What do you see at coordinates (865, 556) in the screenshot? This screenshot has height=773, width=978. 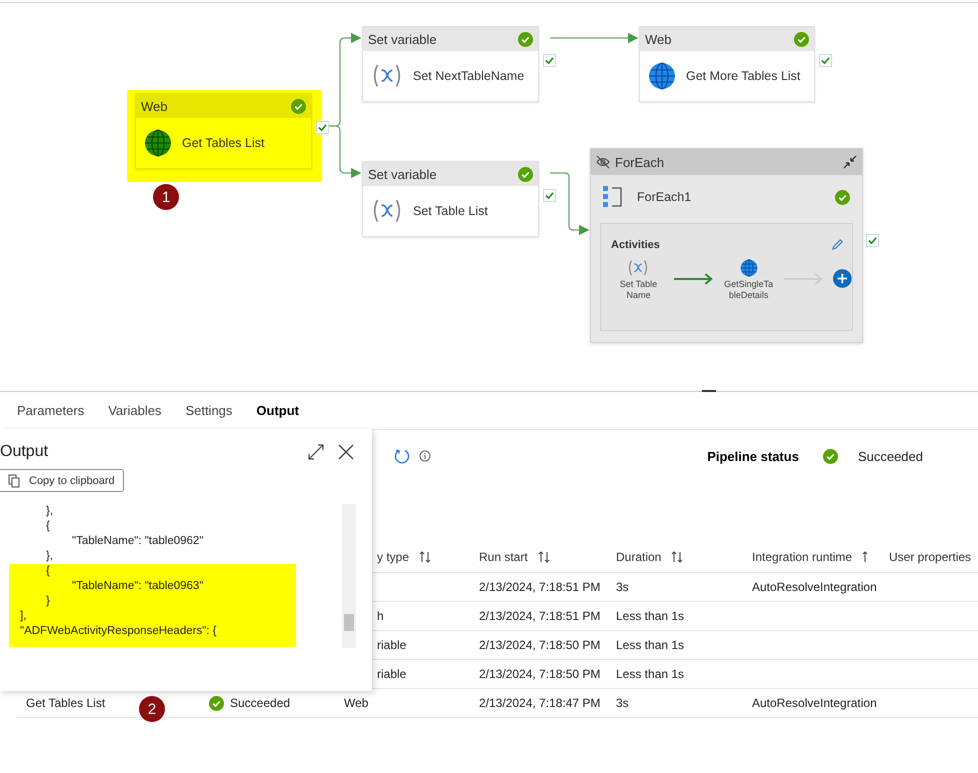 I see `sort-ascending-icon` at bounding box center [865, 556].